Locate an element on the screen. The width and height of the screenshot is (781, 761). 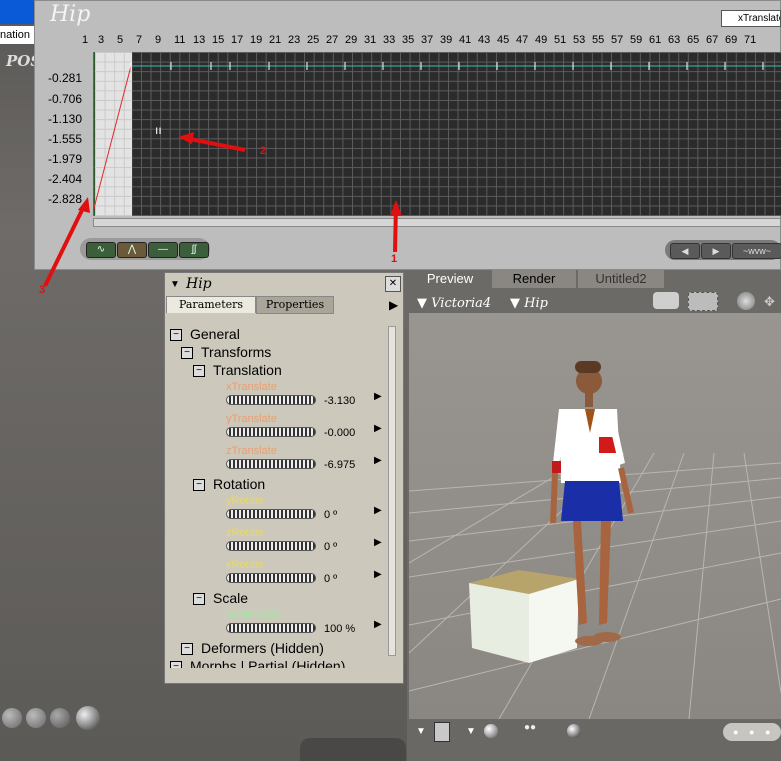
move-icon: ✥ is located at coordinates (769, 302).